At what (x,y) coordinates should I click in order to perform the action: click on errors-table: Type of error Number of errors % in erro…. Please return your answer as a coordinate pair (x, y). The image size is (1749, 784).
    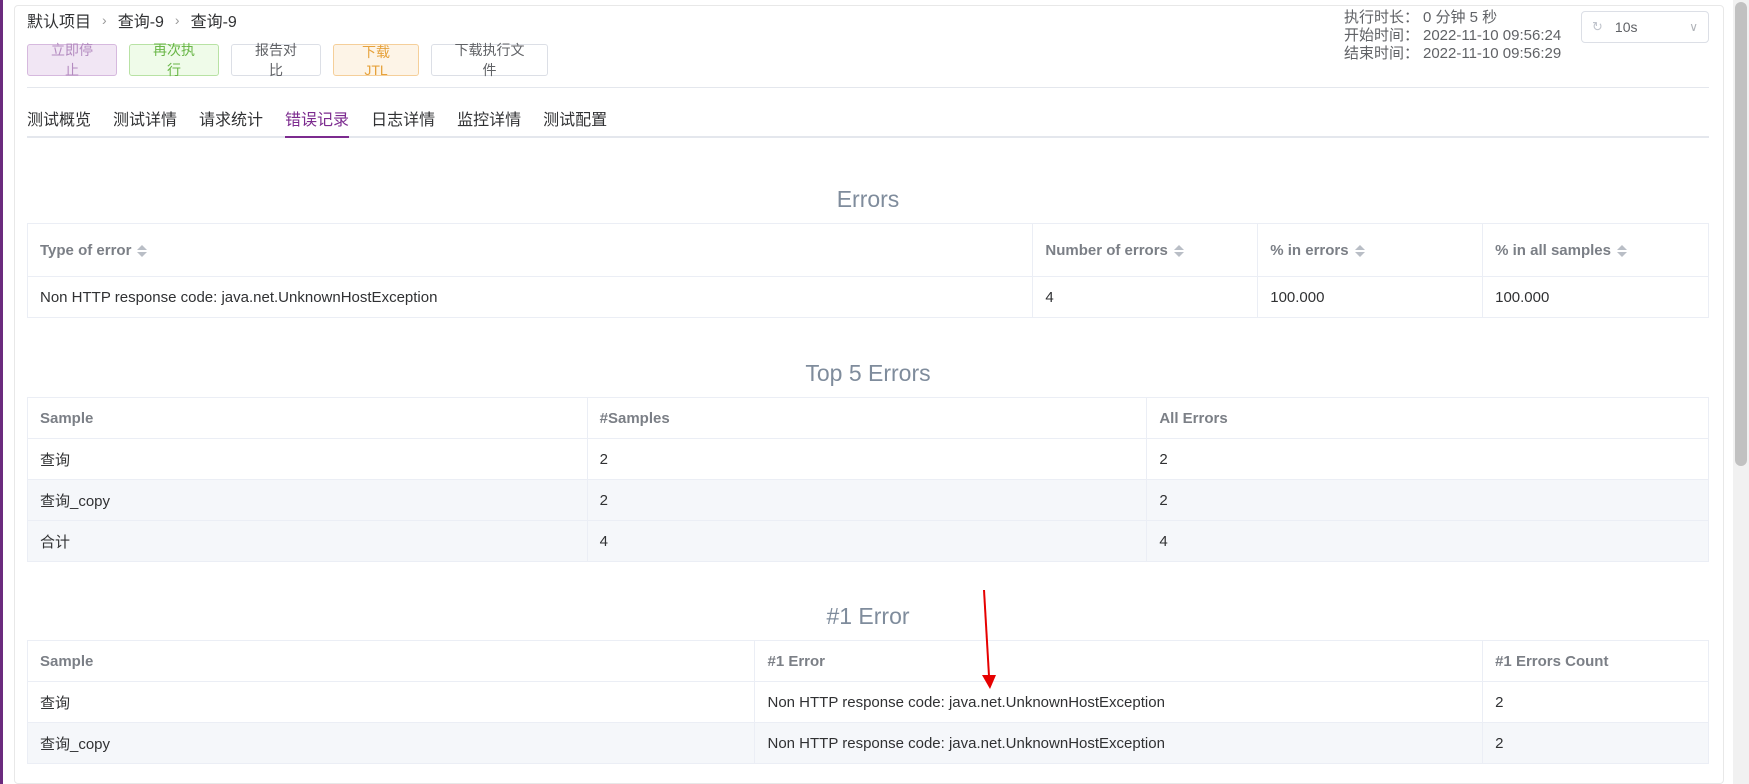
    Looking at the image, I should click on (867, 270).